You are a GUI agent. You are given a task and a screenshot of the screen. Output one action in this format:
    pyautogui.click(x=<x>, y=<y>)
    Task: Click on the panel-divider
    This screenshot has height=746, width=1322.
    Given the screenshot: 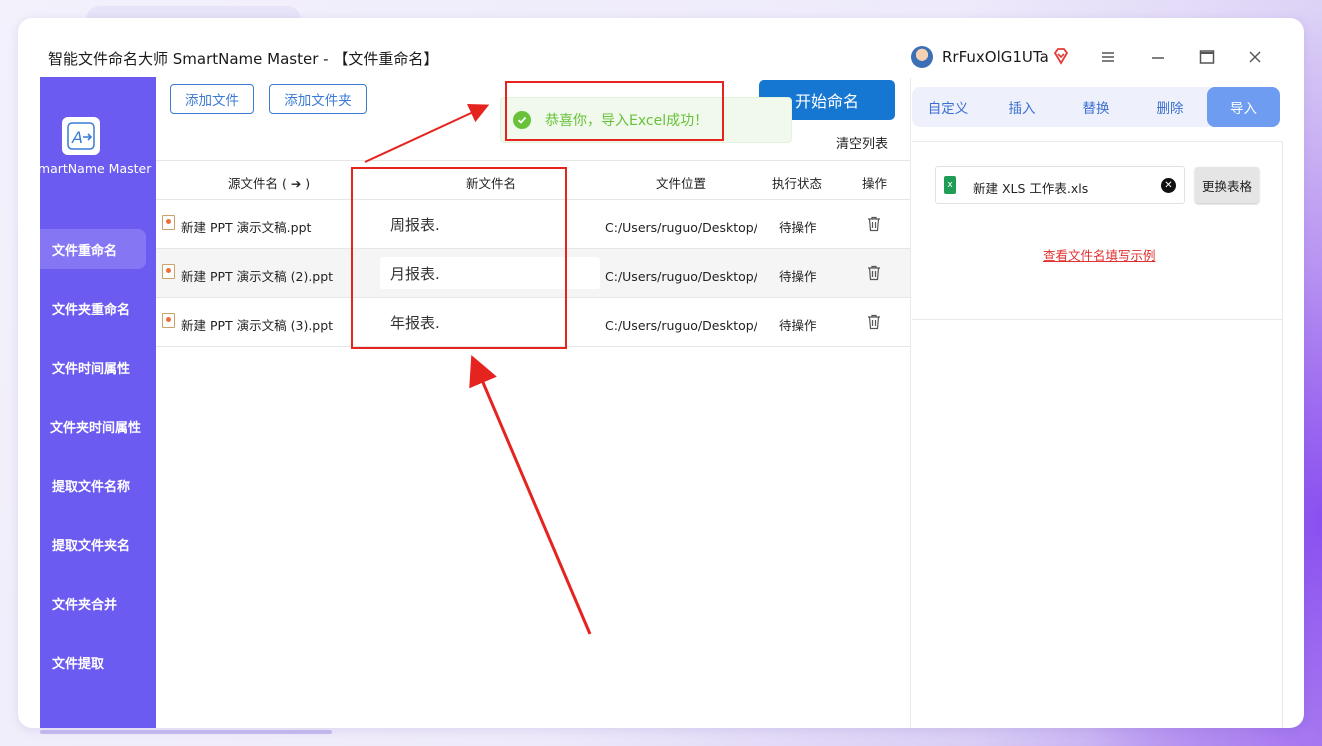 What is the action you would take?
    pyautogui.click(x=910, y=403)
    